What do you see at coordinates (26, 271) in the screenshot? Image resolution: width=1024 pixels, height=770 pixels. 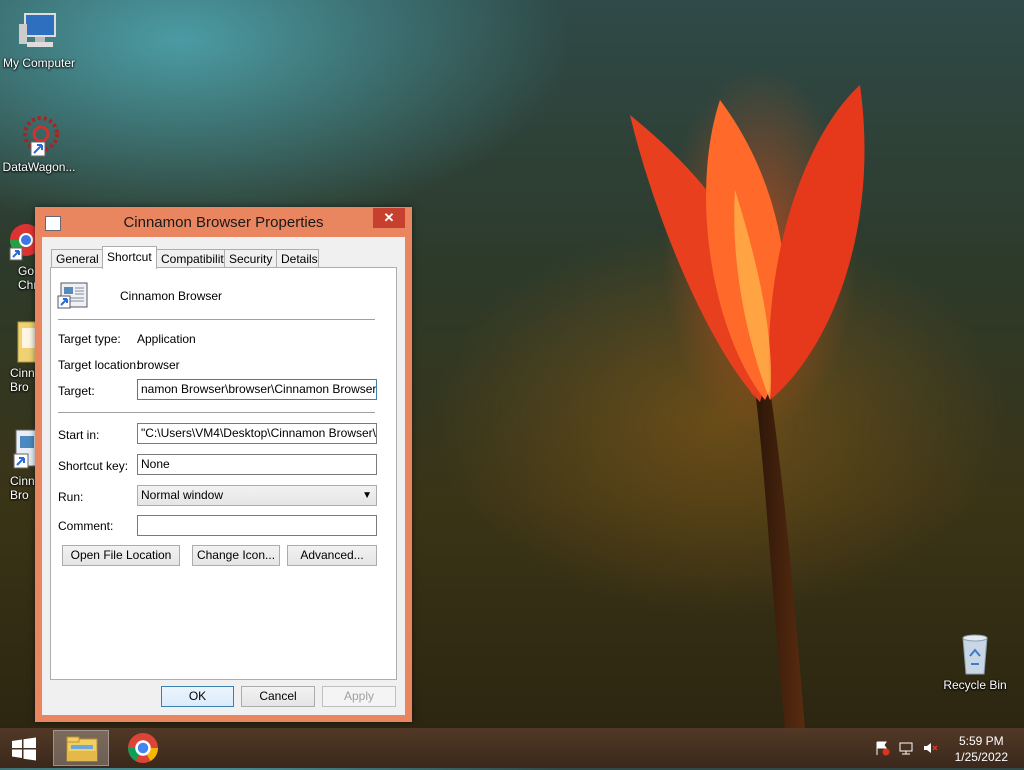 I see `desktop-icon-label: Go` at bounding box center [26, 271].